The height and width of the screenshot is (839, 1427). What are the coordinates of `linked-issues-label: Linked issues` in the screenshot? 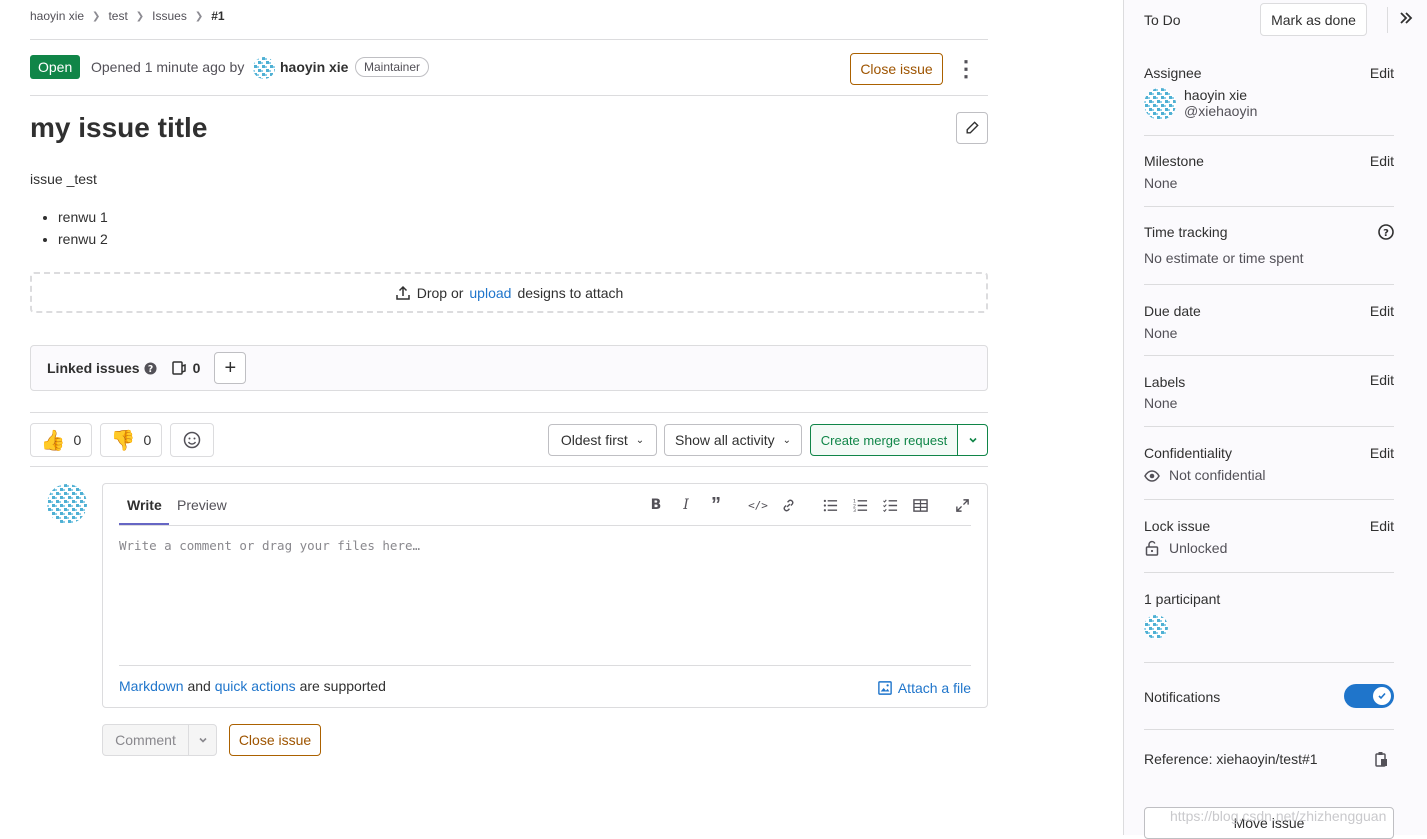 It's located at (93, 368).